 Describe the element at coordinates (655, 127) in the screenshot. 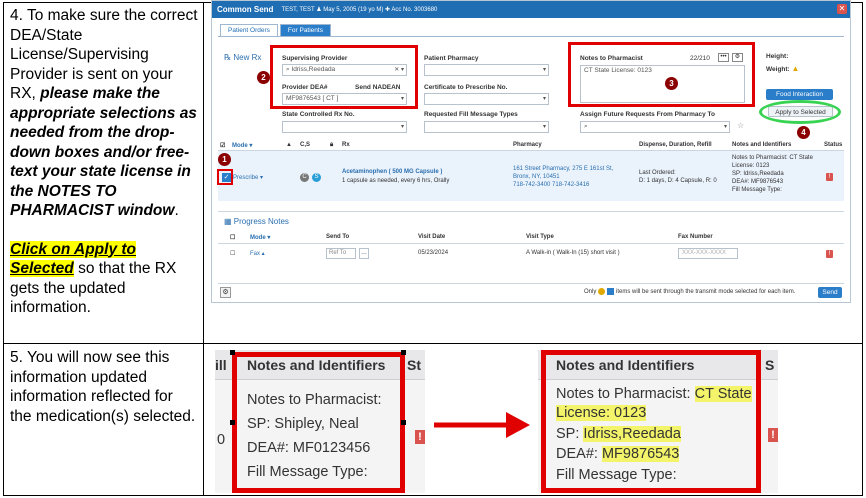

I see `assign-future-input: ⌕ ▾` at that location.